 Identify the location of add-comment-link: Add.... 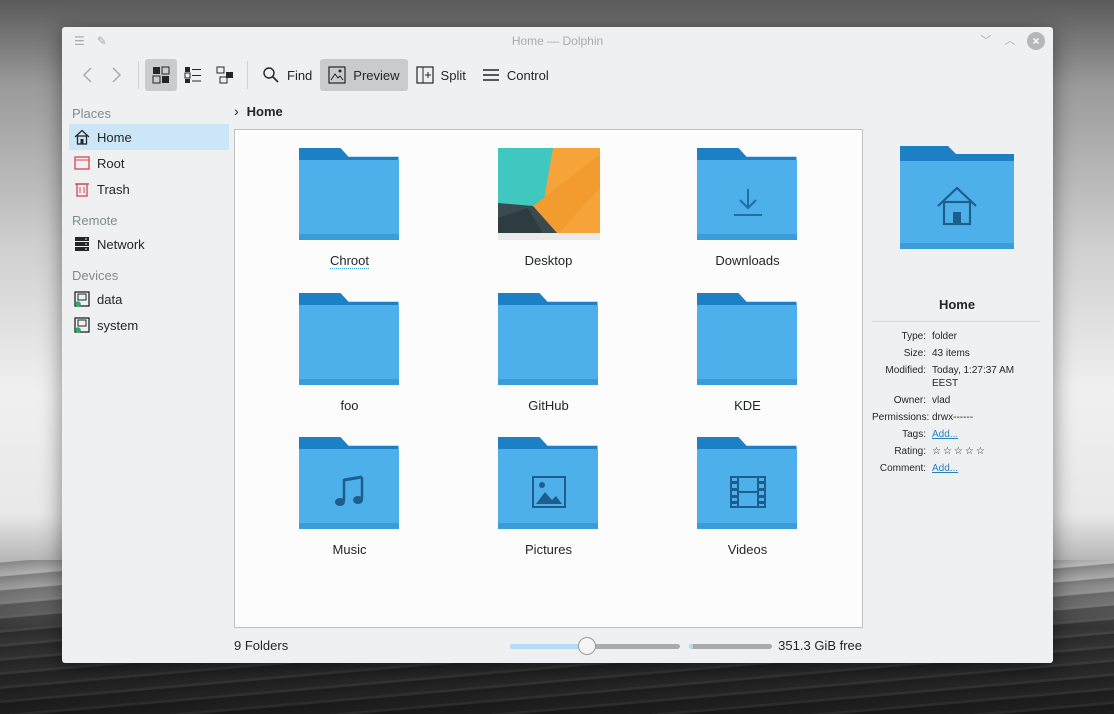
(945, 468).